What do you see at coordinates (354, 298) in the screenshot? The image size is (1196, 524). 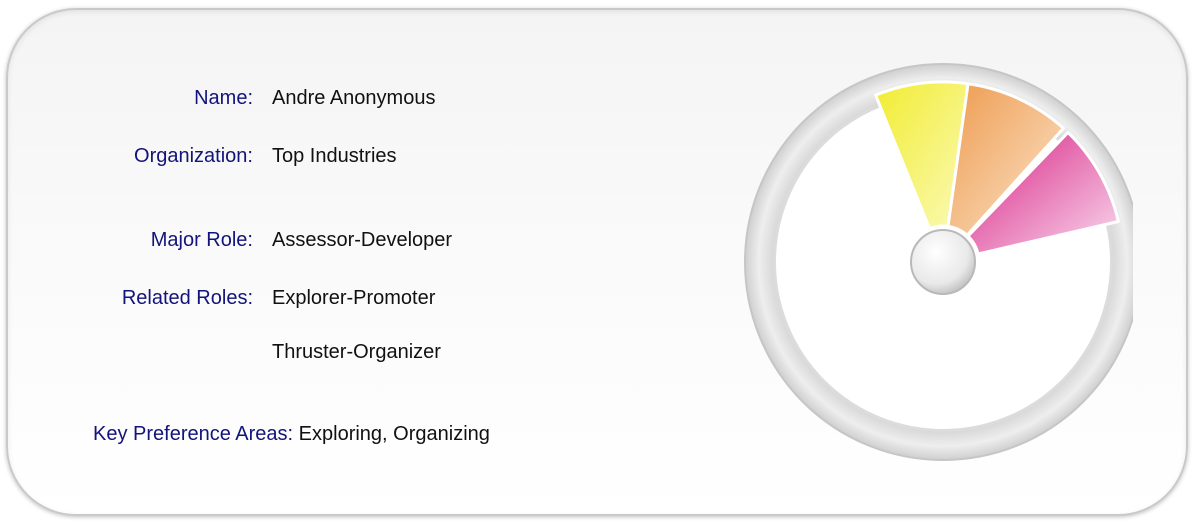 I see `related-role-item: Explorer-Promoter` at bounding box center [354, 298].